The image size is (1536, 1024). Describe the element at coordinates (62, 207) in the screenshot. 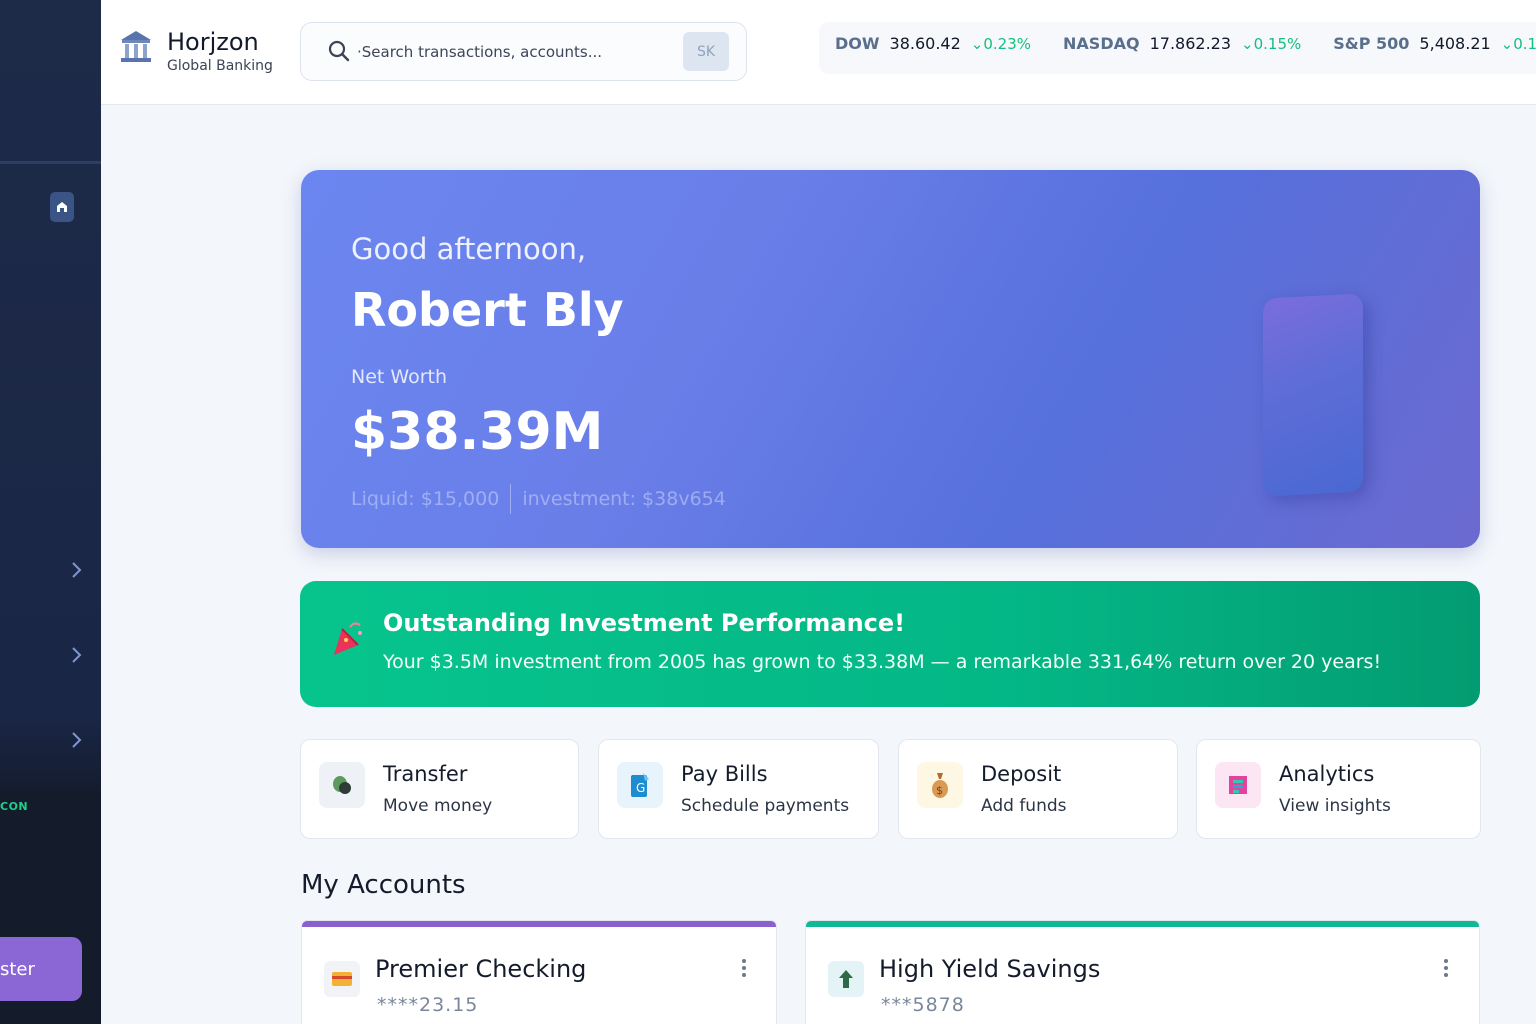

I see `home-icon` at that location.